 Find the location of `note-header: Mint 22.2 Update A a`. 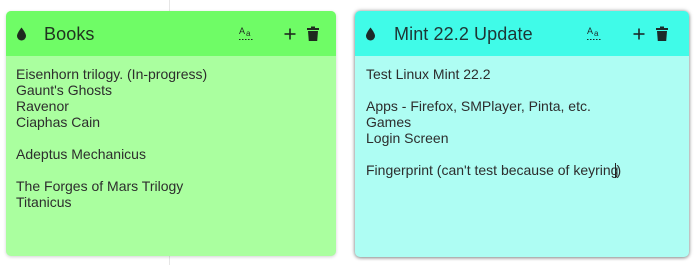

note-header: Mint 22.2 Update A a is located at coordinates (522, 33).